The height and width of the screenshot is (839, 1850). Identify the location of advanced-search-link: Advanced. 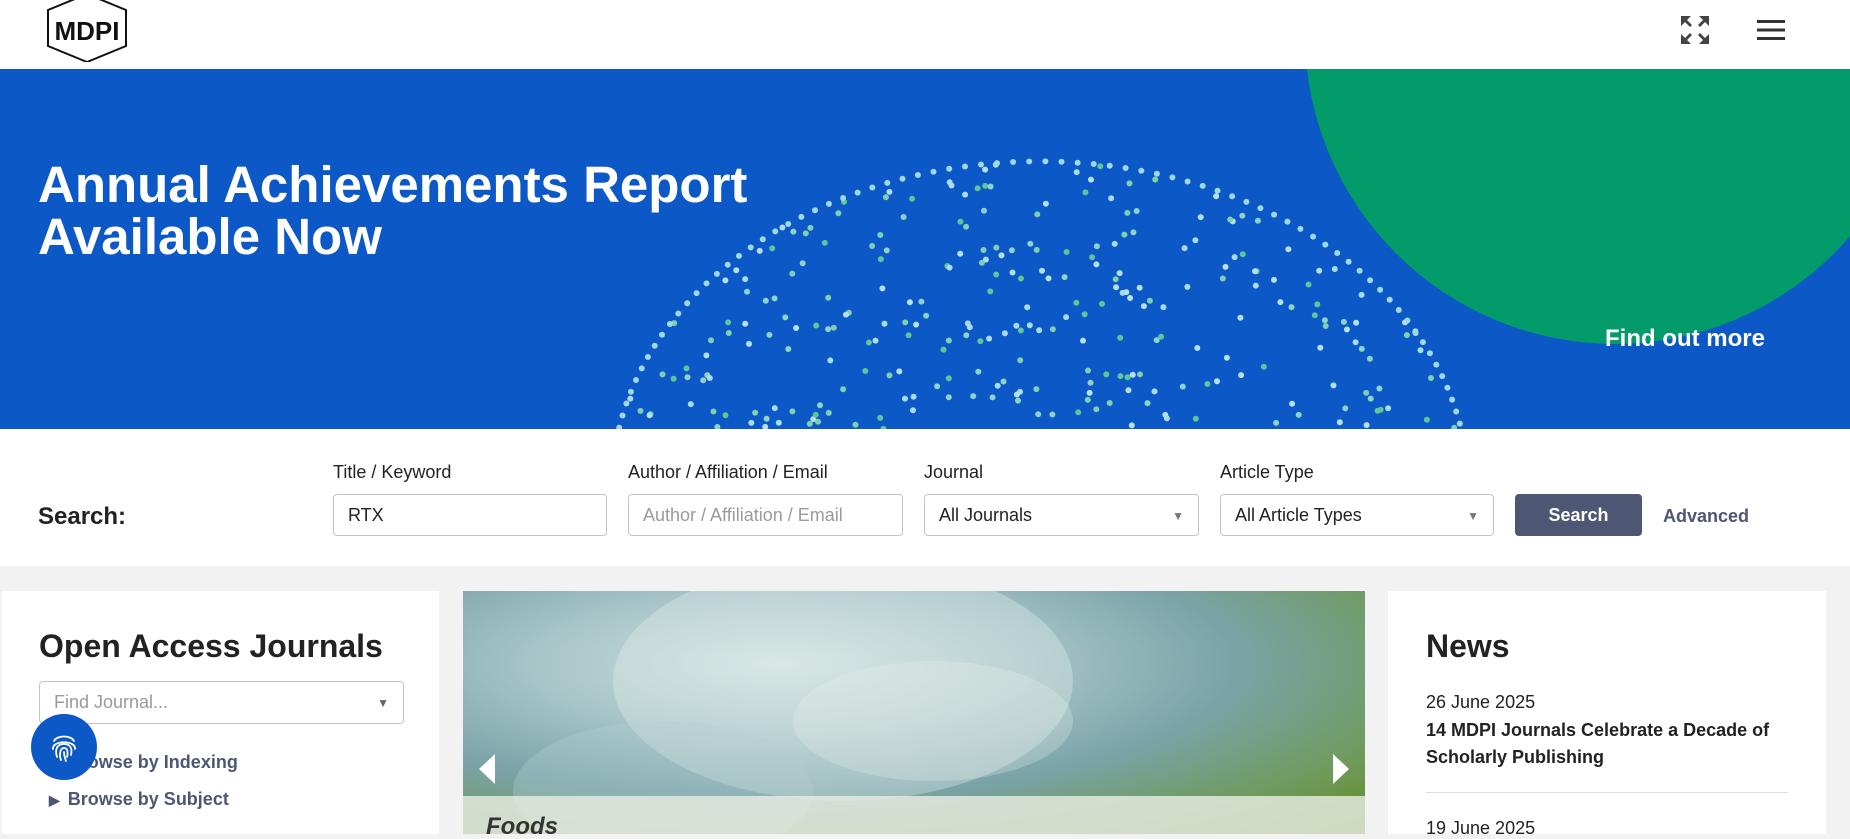
(1706, 516).